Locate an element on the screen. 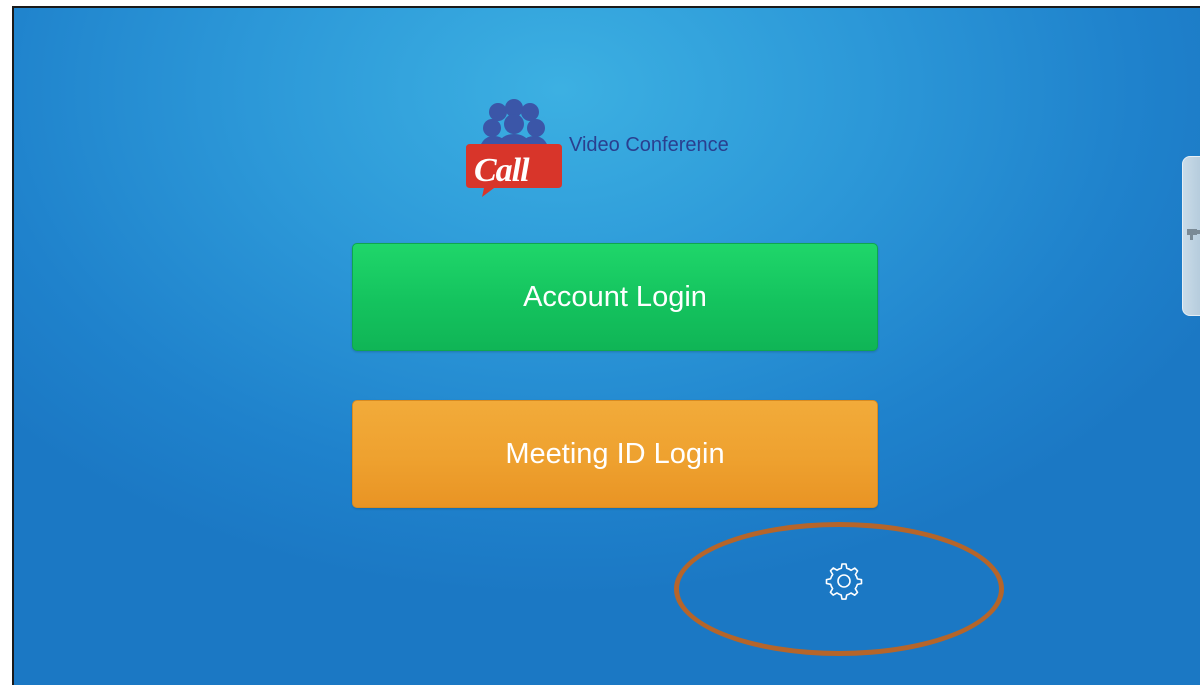 The image size is (1200, 685). side-pull-tab is located at coordinates (1191, 236).